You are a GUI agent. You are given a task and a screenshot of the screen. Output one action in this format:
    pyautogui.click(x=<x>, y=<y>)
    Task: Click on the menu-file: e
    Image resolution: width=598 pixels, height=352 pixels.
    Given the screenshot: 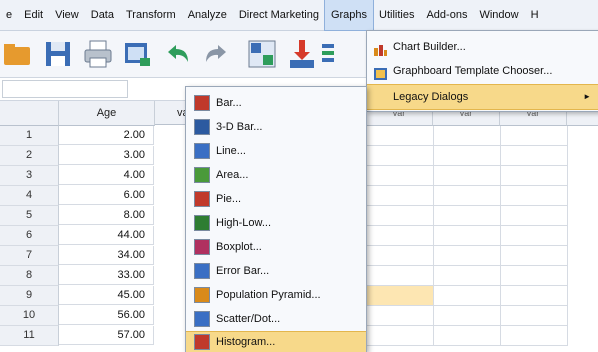 What is the action you would take?
    pyautogui.click(x=9, y=15)
    